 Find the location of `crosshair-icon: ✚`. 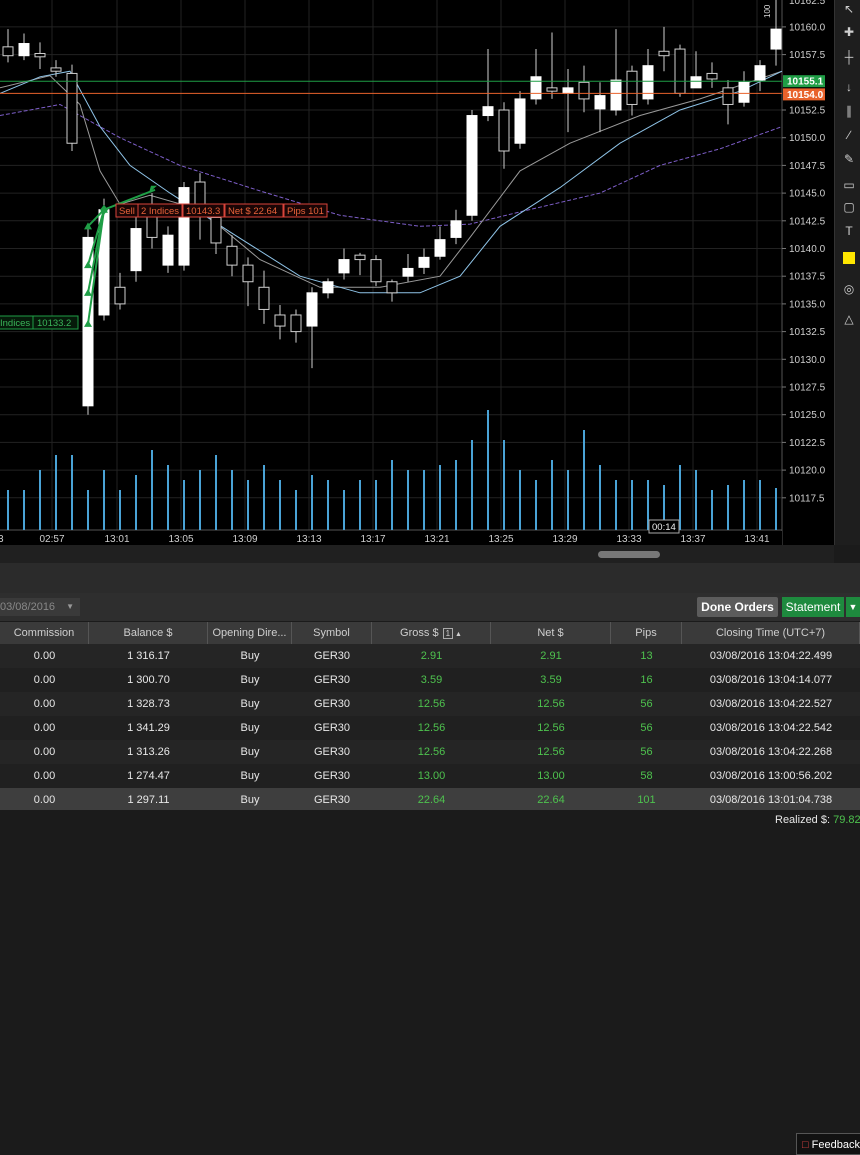

crosshair-icon: ✚ is located at coordinates (849, 32).